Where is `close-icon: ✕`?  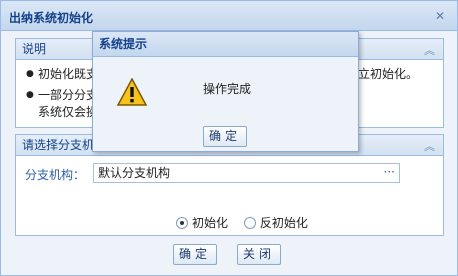
close-icon: ✕ is located at coordinates (440, 16).